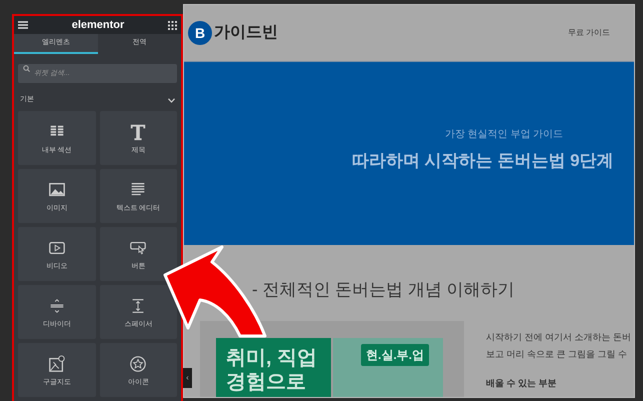 The width and height of the screenshot is (643, 401). What do you see at coordinates (138, 131) in the screenshot?
I see `letter-icon` at bounding box center [138, 131].